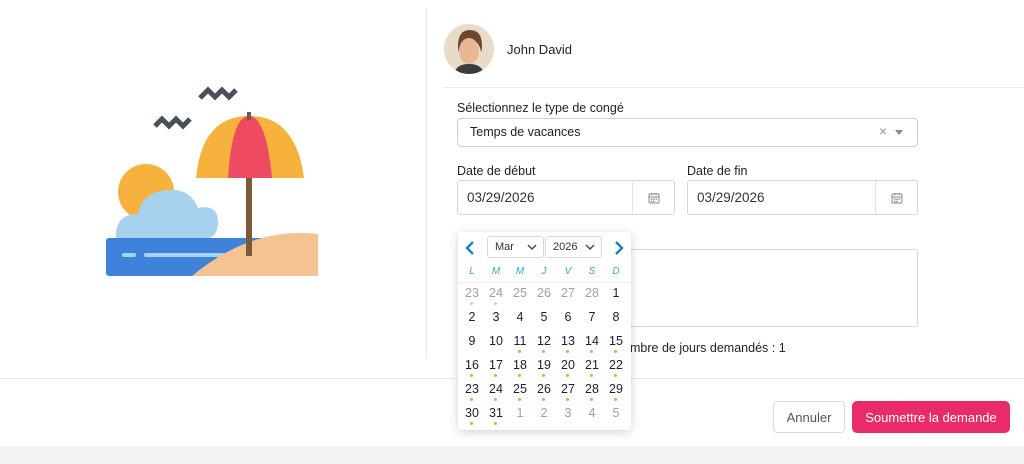 The image size is (1024, 464). I want to click on calendar-day: 20, so click(568, 368).